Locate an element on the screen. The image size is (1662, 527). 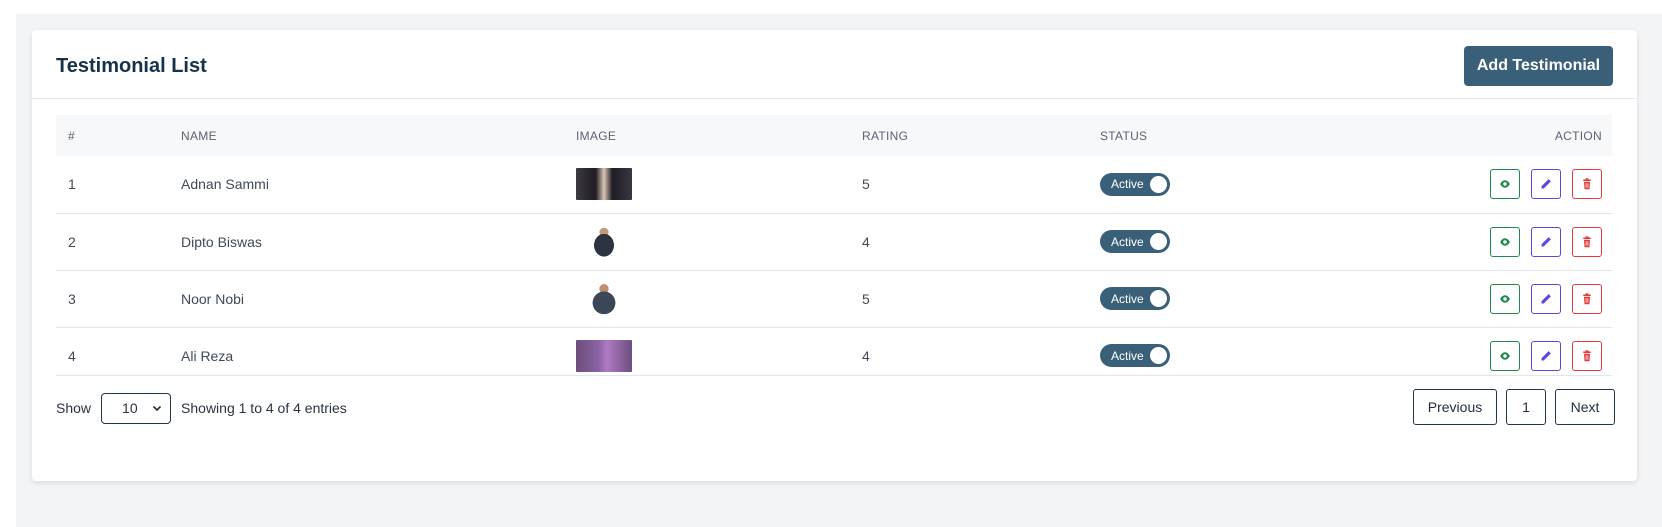
entries-length-control: Show 10 Showing 1 to 4 of 4 entries is located at coordinates (201, 408).